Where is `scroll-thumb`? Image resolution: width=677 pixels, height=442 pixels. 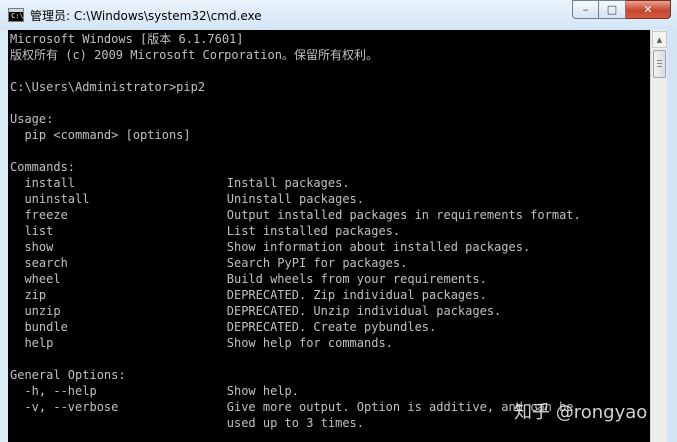 scroll-thumb is located at coordinates (659, 64).